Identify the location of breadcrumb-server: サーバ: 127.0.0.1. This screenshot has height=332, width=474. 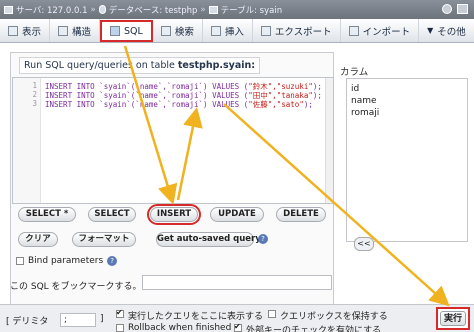
(52, 10).